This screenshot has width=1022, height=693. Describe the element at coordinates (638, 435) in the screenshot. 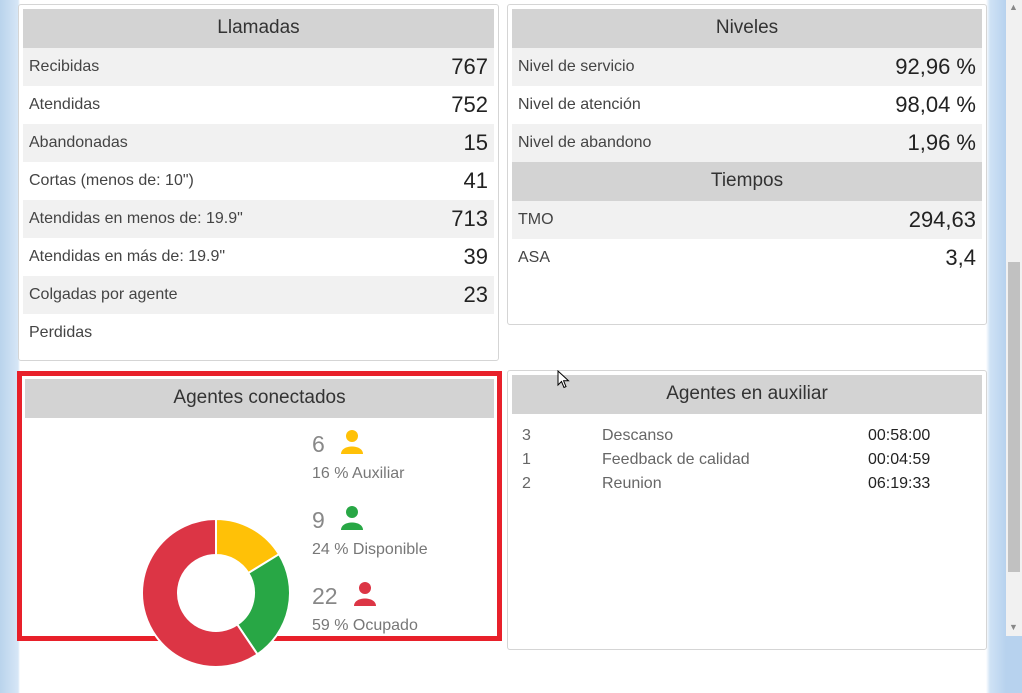

I see `auxiliar-name: Descanso` at that location.